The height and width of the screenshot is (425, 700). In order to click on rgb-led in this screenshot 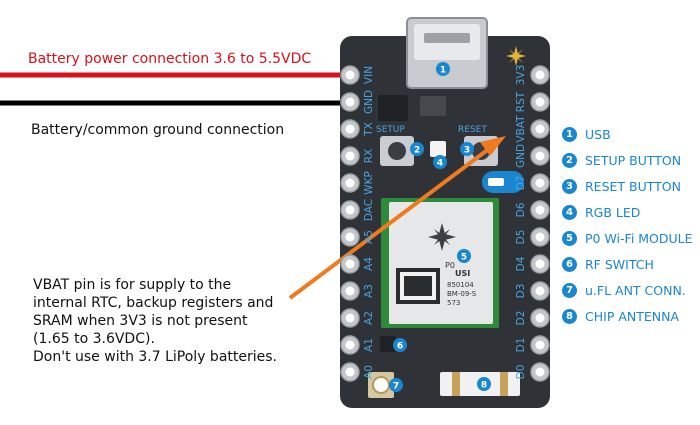, I will do `click(438, 149)`.